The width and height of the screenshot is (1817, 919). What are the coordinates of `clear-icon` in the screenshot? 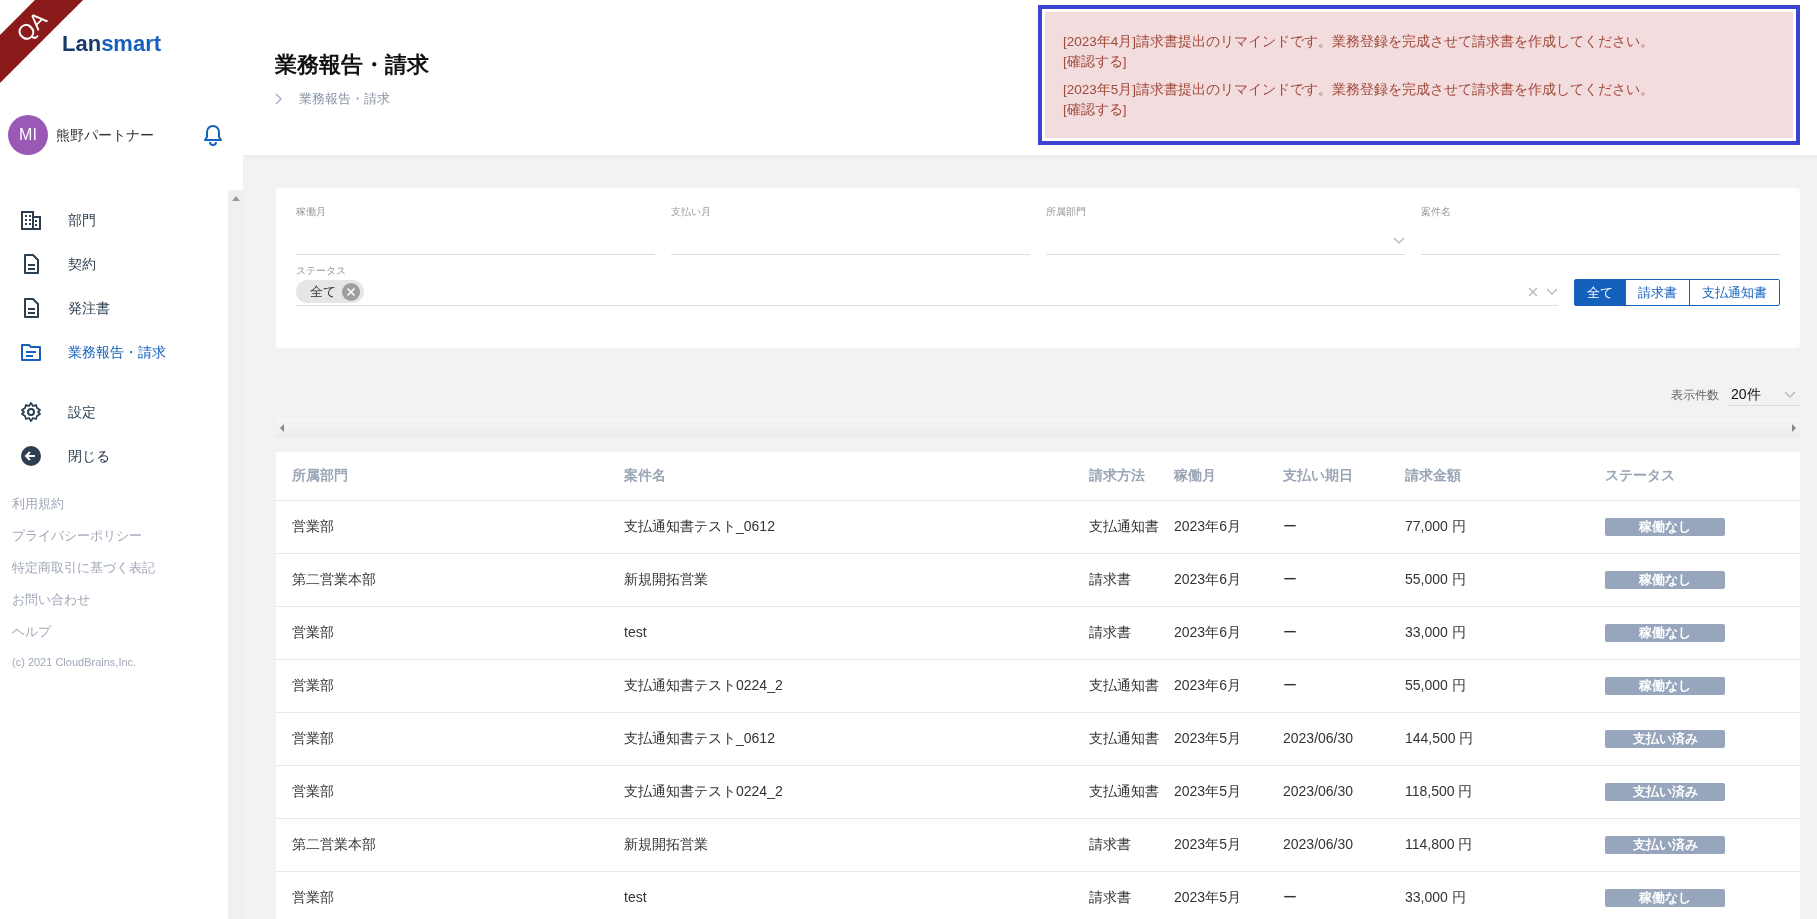 It's located at (1533, 291).